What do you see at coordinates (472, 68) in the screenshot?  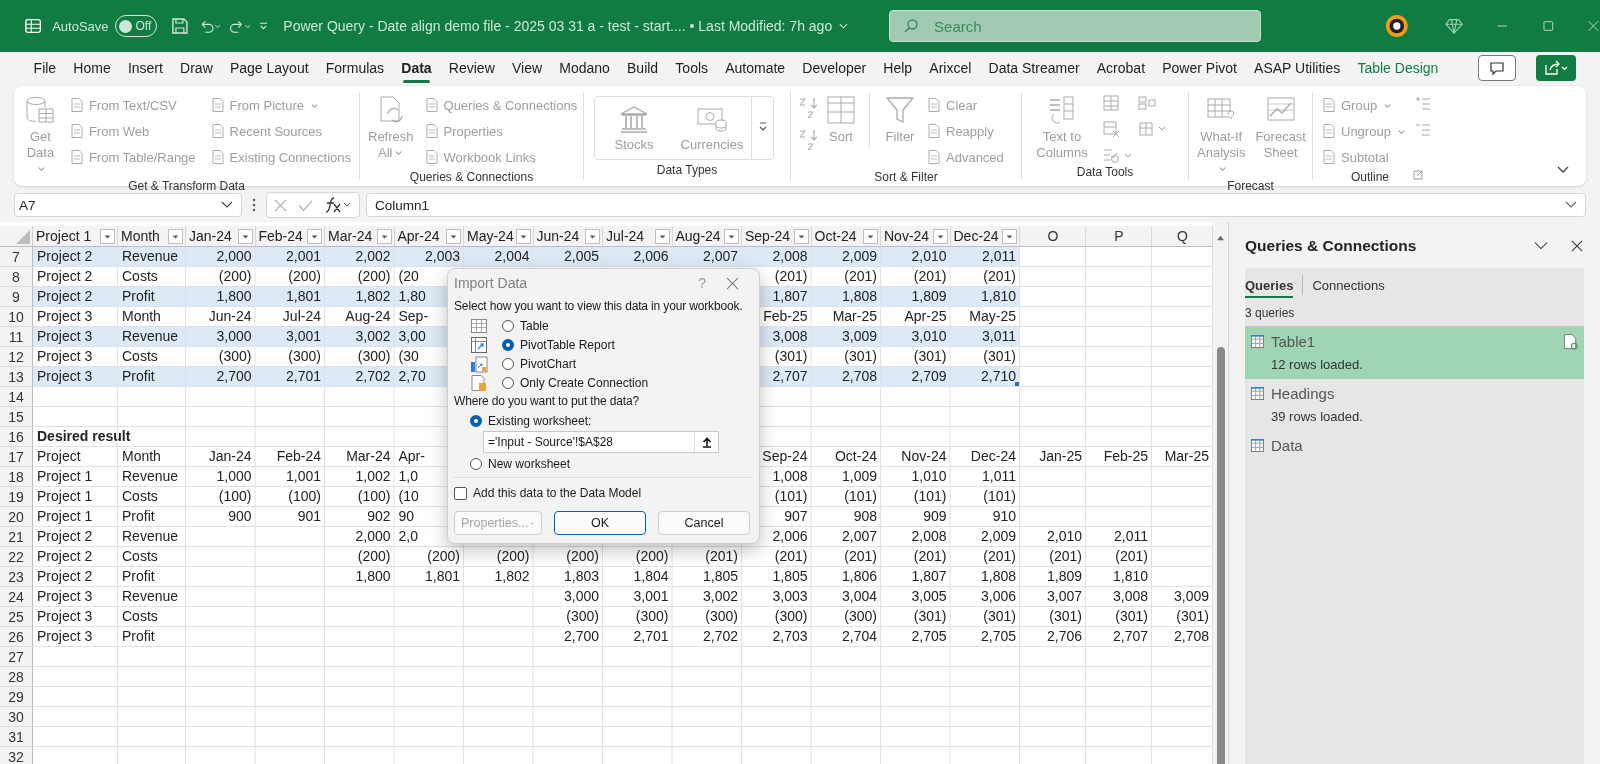 I see `ribbon-tab: Review` at bounding box center [472, 68].